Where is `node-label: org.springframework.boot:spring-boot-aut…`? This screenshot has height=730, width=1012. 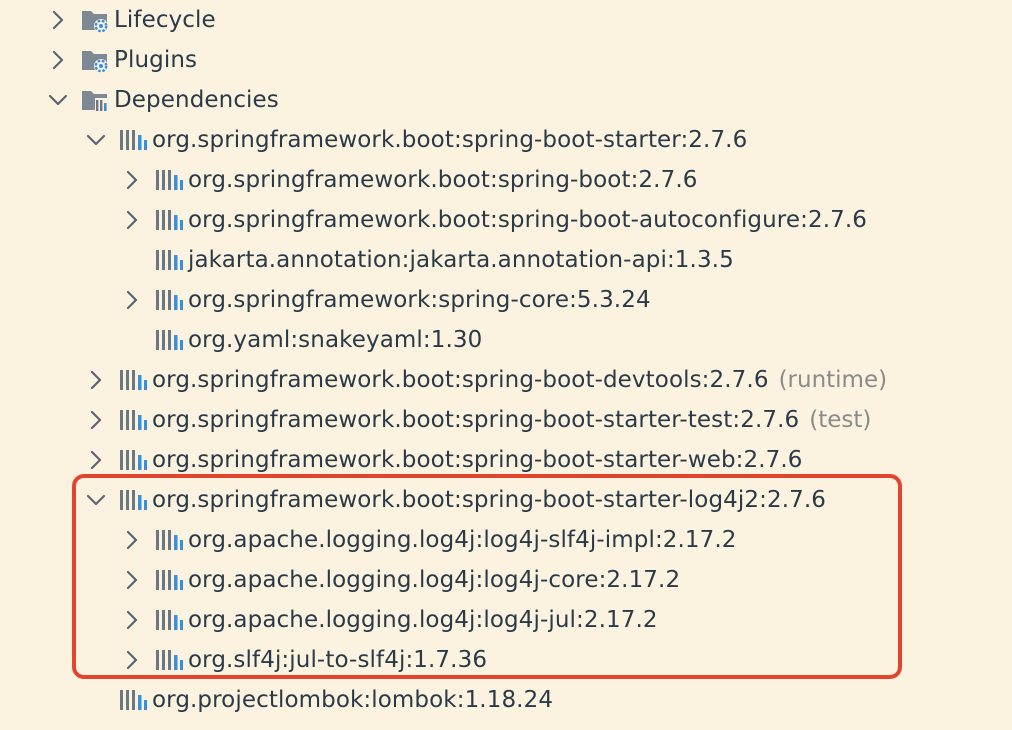 node-label: org.springframework.boot:spring-boot-aut… is located at coordinates (527, 220).